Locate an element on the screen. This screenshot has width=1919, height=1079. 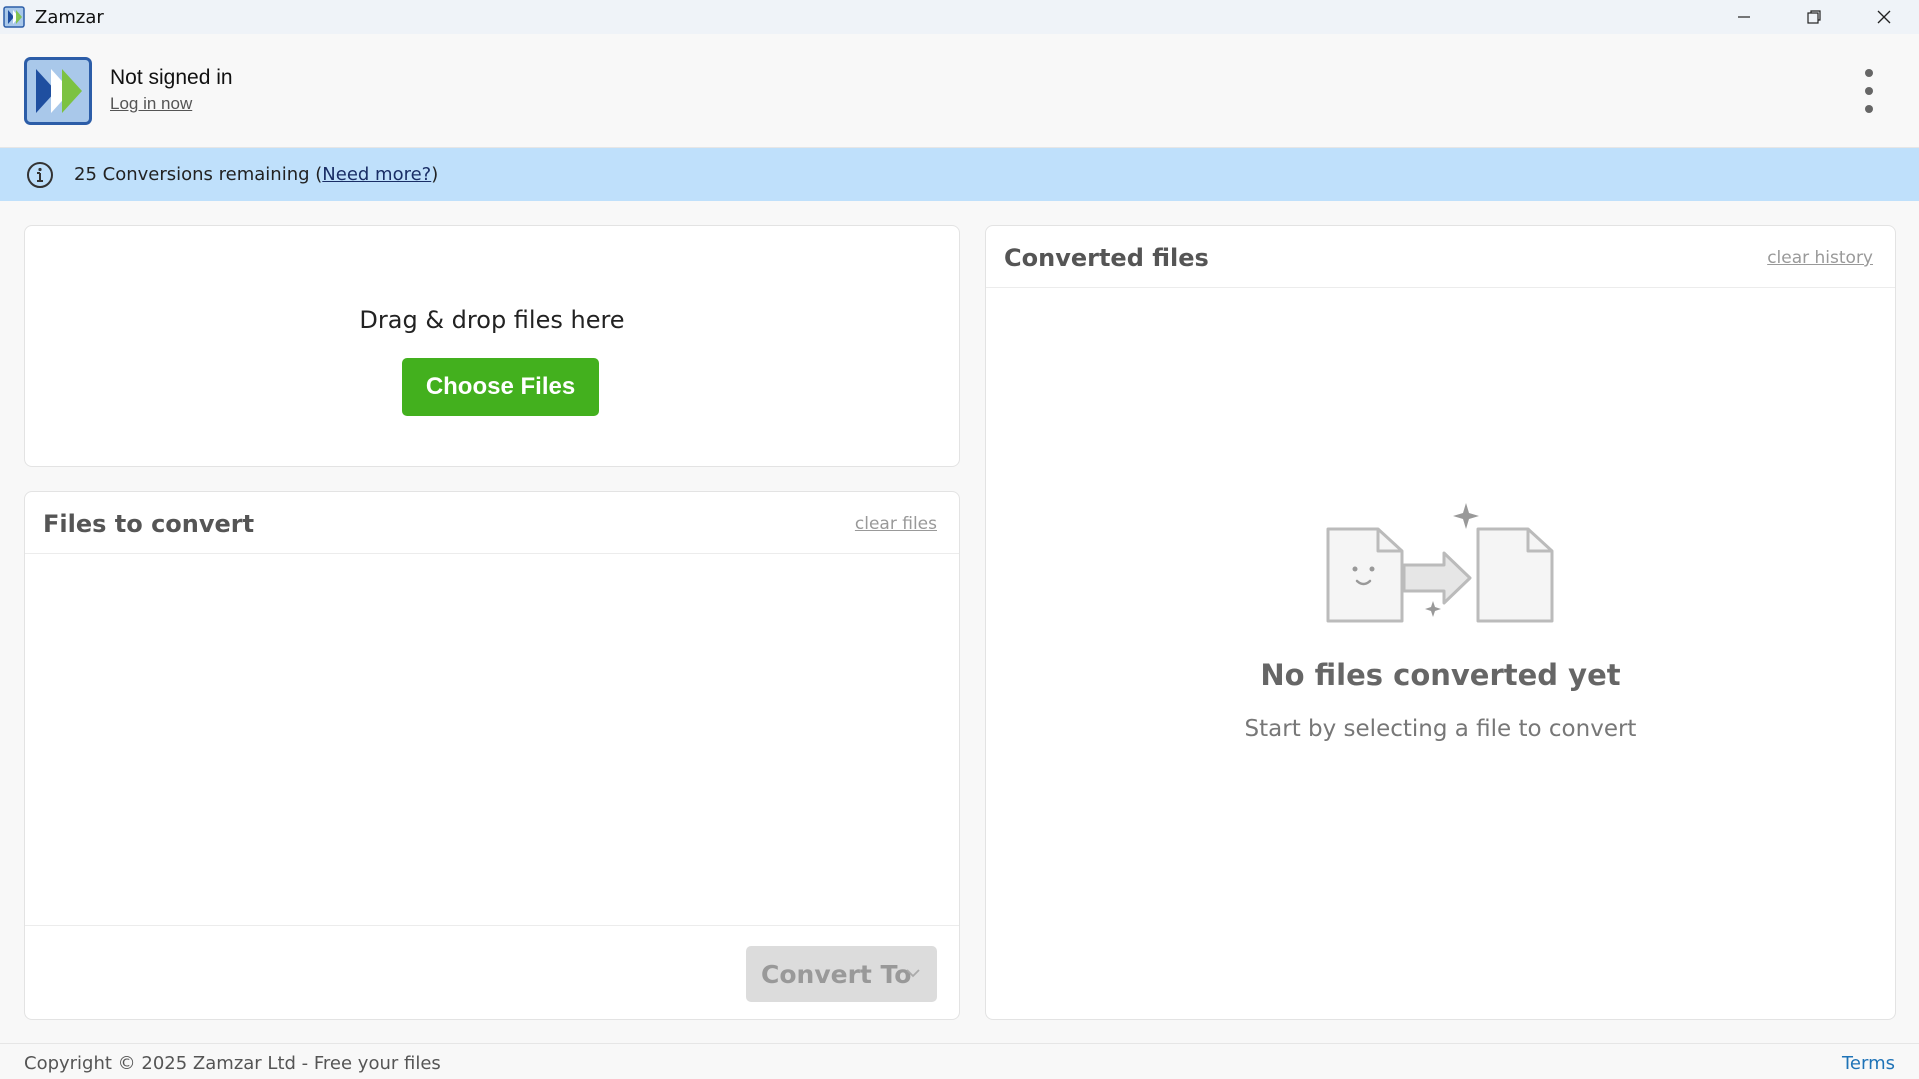
window-controls is located at coordinates (1814, 17).